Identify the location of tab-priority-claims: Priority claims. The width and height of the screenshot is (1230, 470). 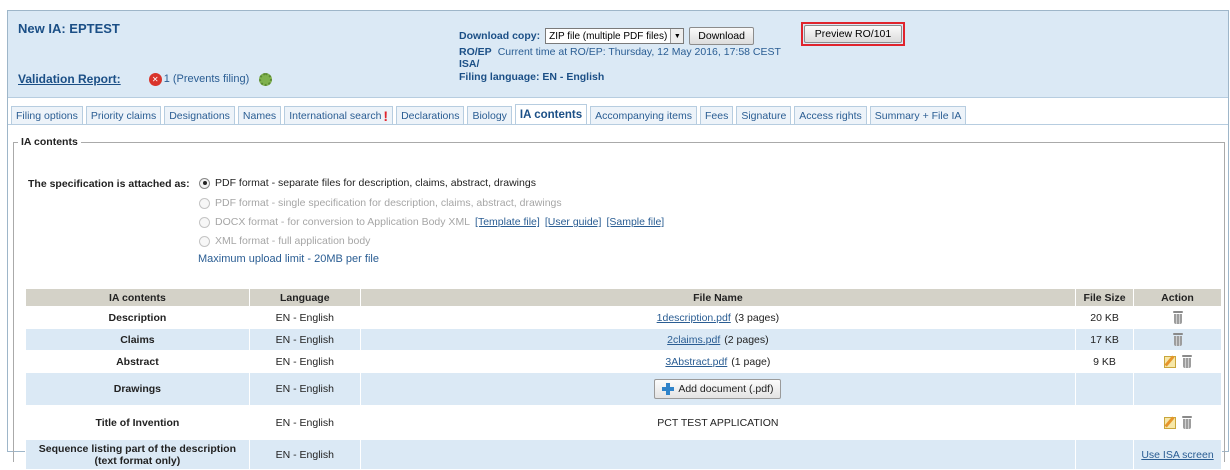
(123, 115).